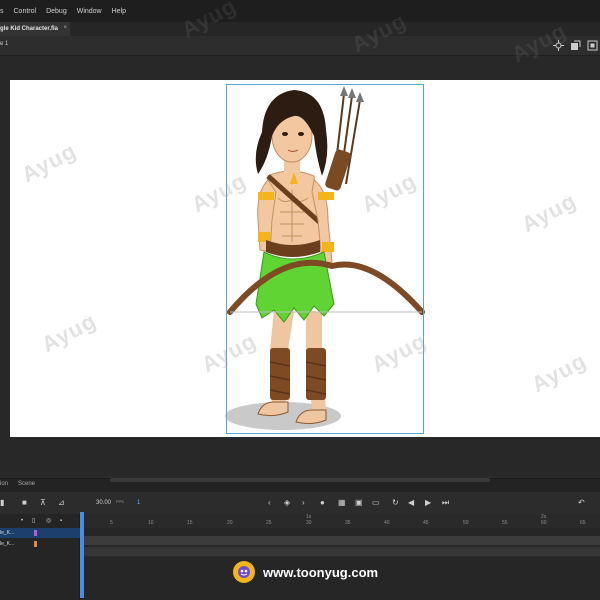  I want to click on camera-icon: ■, so click(24, 503).